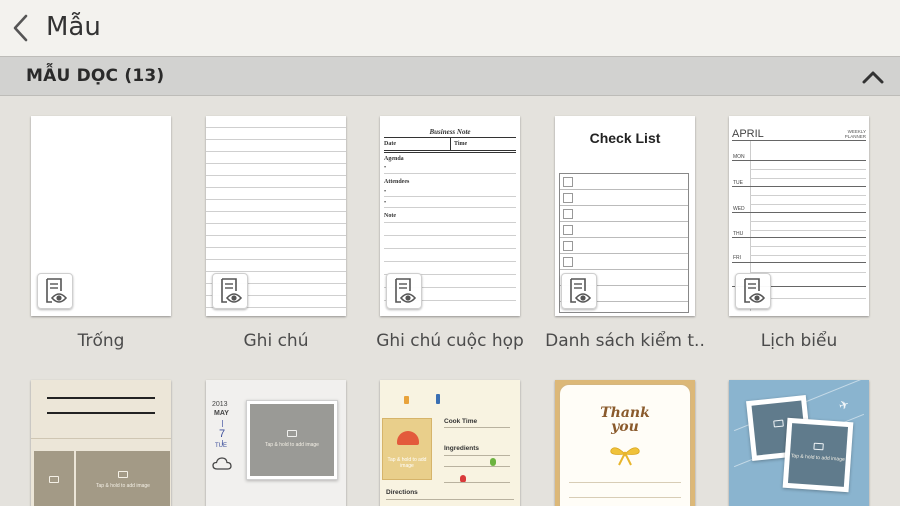  What do you see at coordinates (625, 341) in the screenshot?
I see `template-label: Danh sách kiểm t..` at bounding box center [625, 341].